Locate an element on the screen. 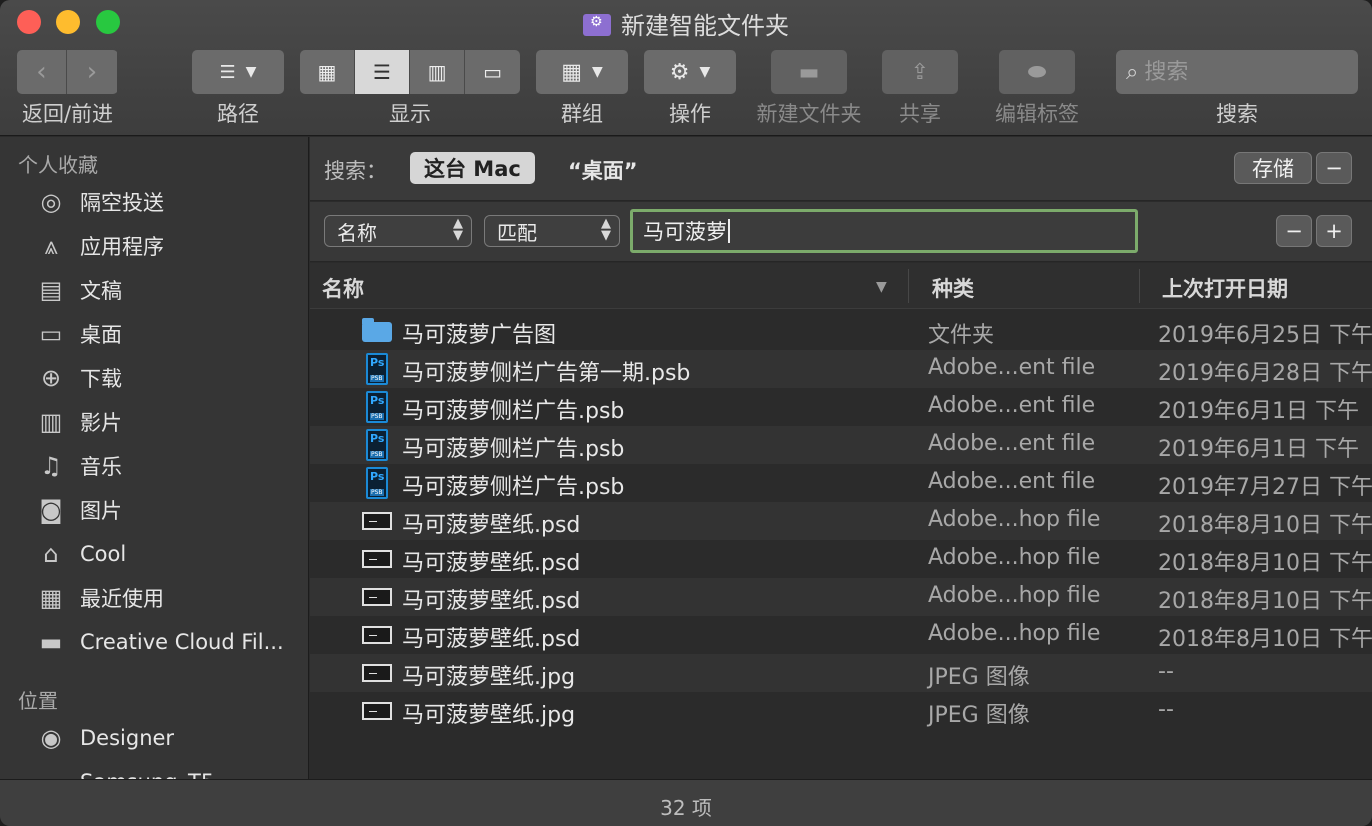 This screenshot has height=826, width=1372. scope-label: 搜索： is located at coordinates (355, 171).